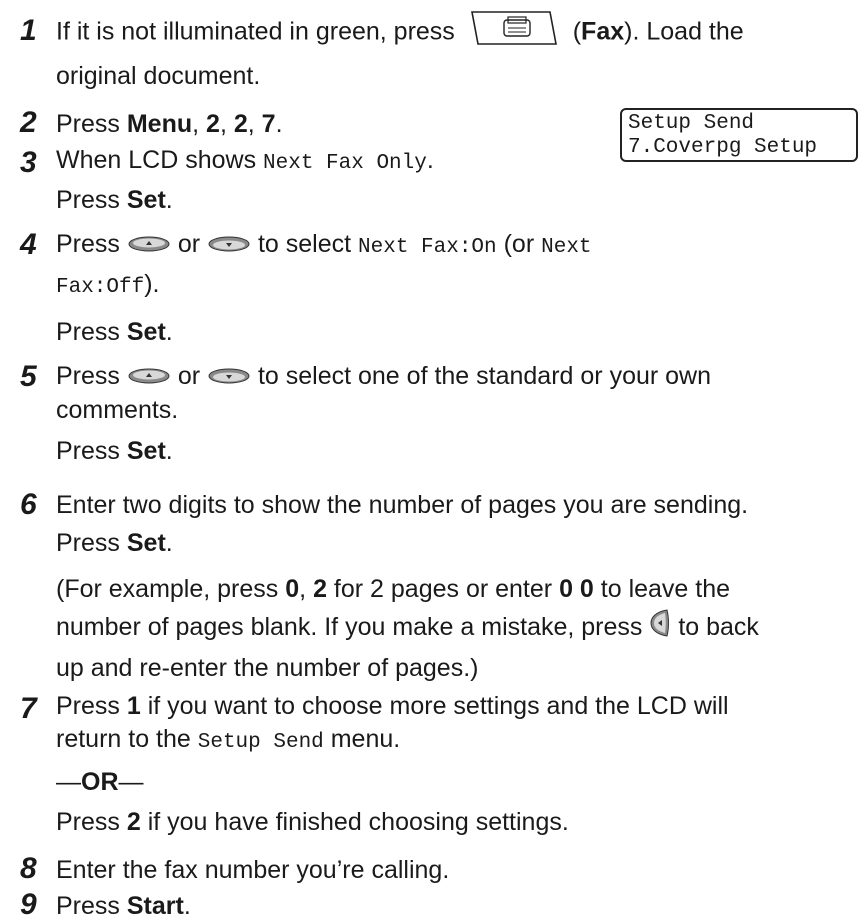 The height and width of the screenshot is (924, 867). What do you see at coordinates (603, 31) in the screenshot?
I see `fax-key-label: Fax` at bounding box center [603, 31].